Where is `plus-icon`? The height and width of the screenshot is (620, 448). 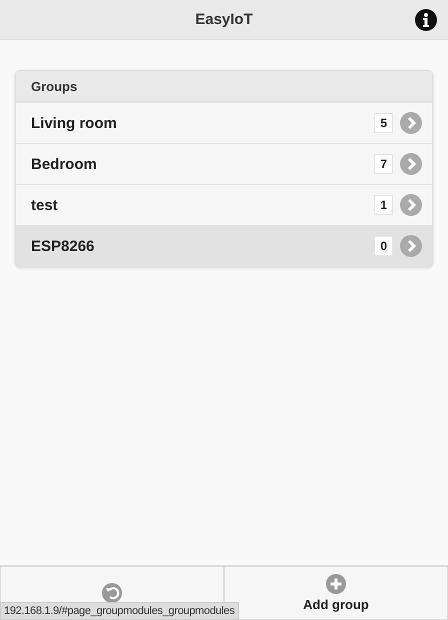
plus-icon is located at coordinates (336, 584).